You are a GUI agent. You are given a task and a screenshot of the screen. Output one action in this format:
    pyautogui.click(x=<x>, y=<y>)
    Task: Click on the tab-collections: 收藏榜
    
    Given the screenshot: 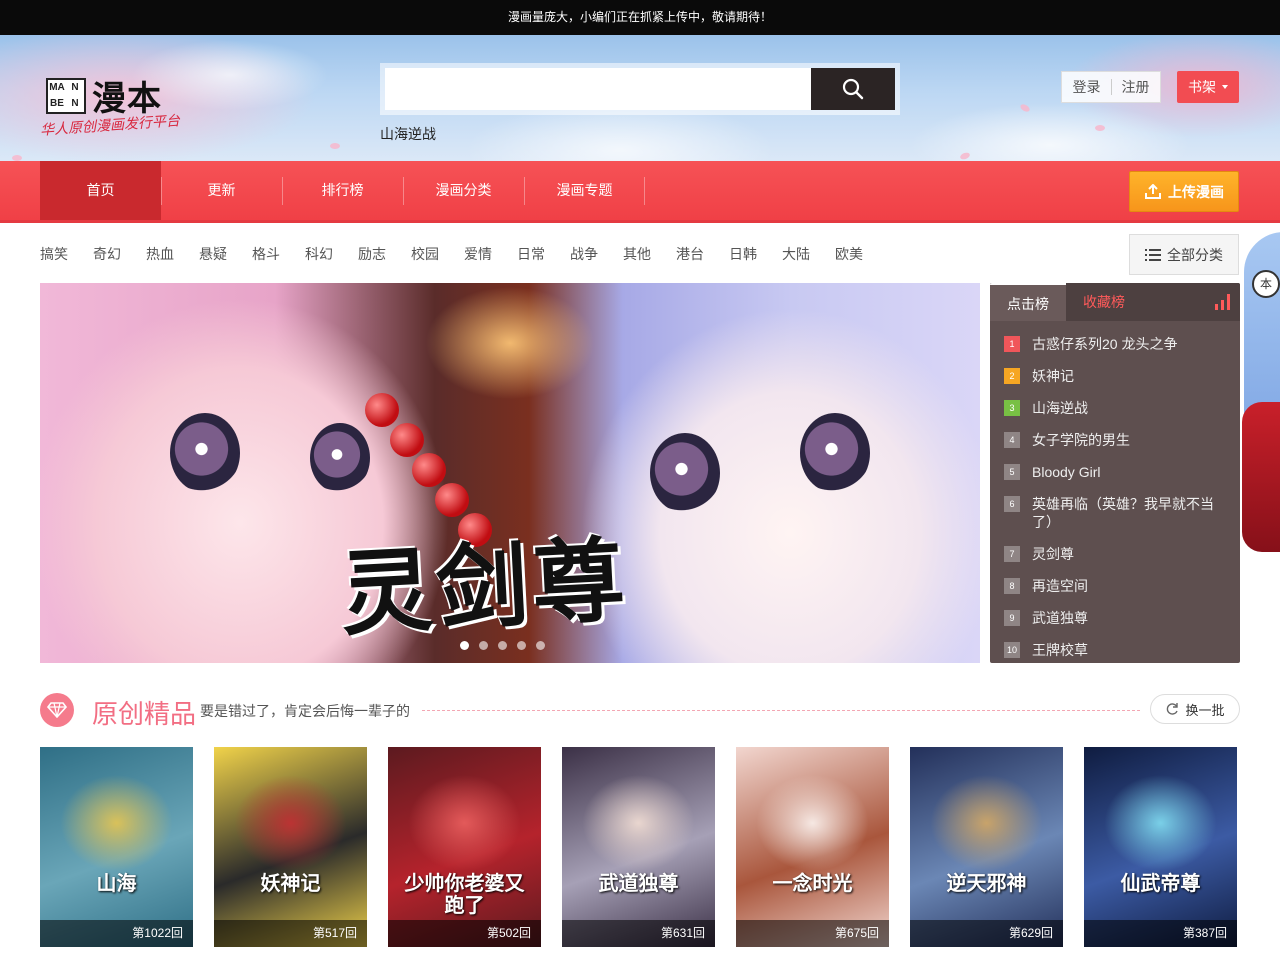 What is the action you would take?
    pyautogui.click(x=1104, y=302)
    